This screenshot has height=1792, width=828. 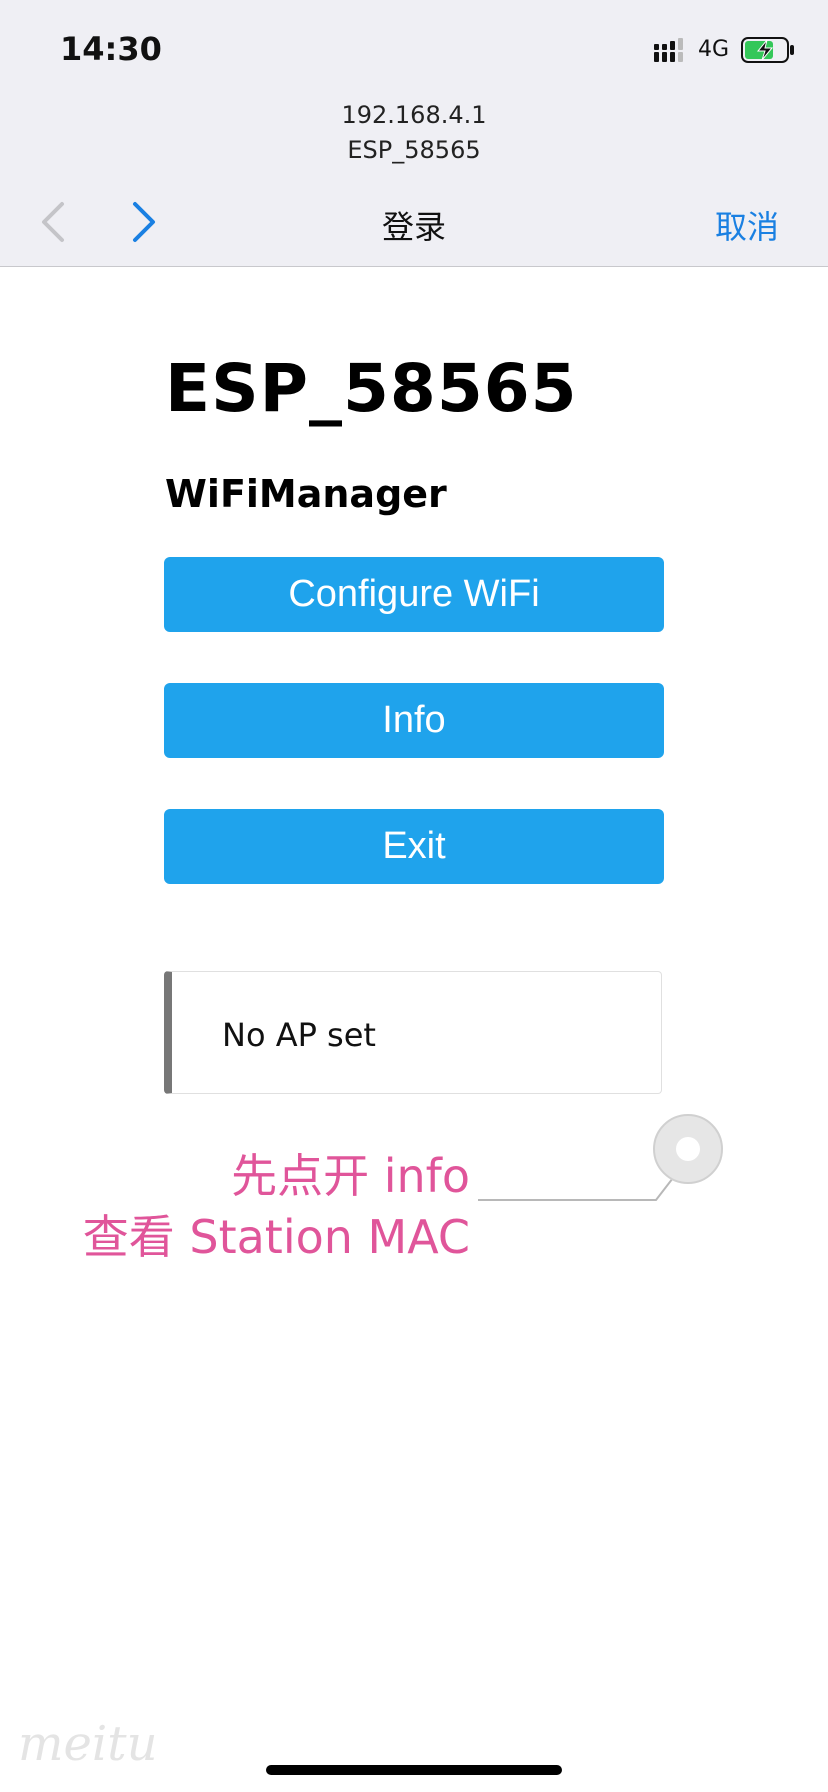 I want to click on home-indicator, so click(x=414, y=1770).